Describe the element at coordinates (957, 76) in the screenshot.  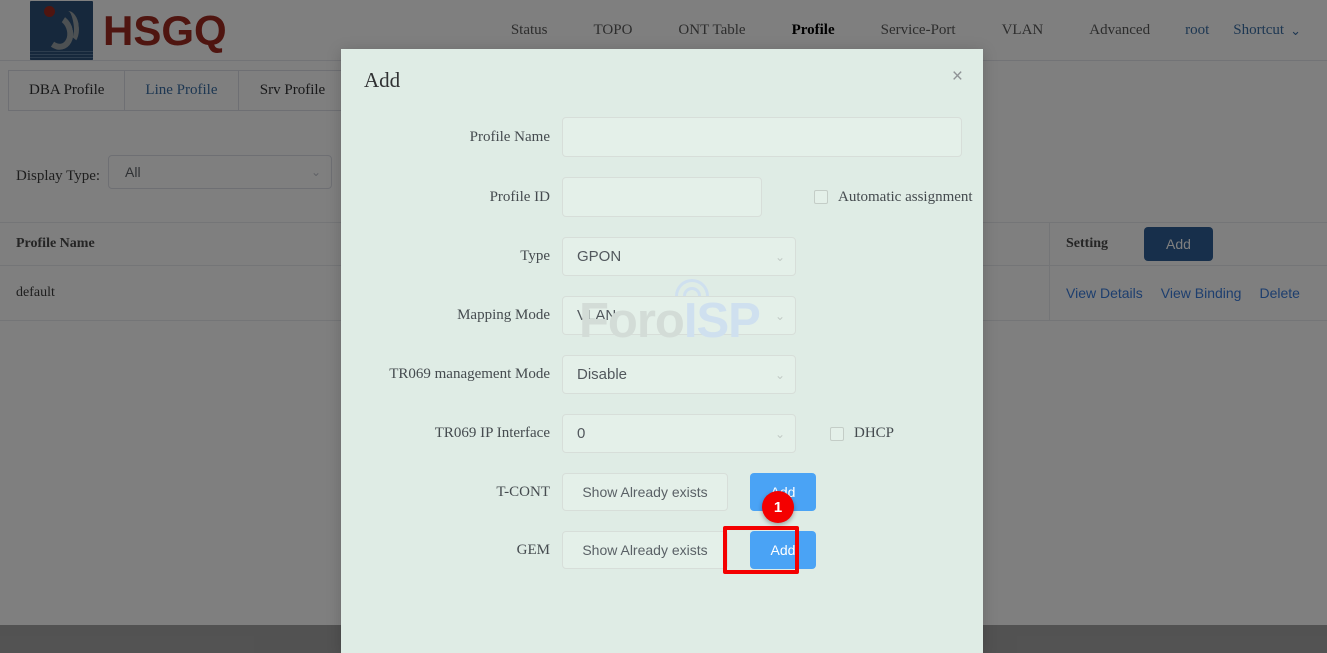
I see `close-icon: ×` at that location.